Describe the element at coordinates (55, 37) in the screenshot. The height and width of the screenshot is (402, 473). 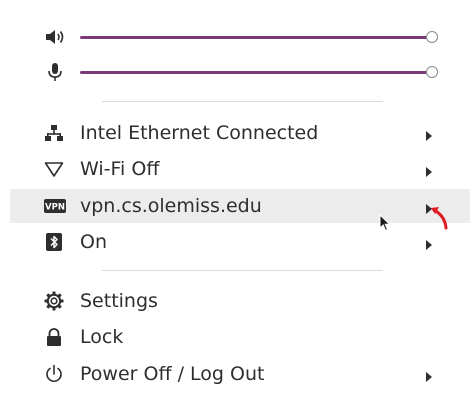
I see `speaker-volume-icon` at that location.